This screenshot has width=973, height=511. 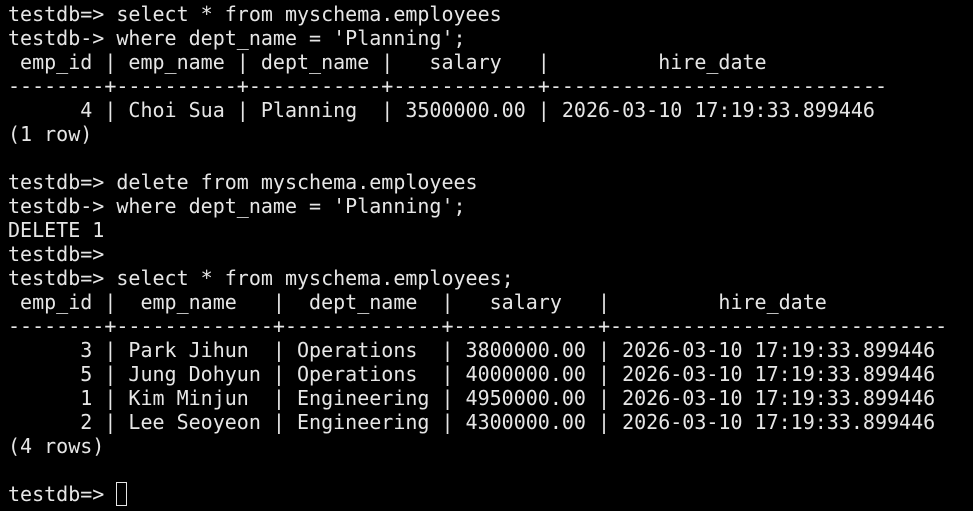 I want to click on terminal-line: testdb=>, so click(x=56, y=254).